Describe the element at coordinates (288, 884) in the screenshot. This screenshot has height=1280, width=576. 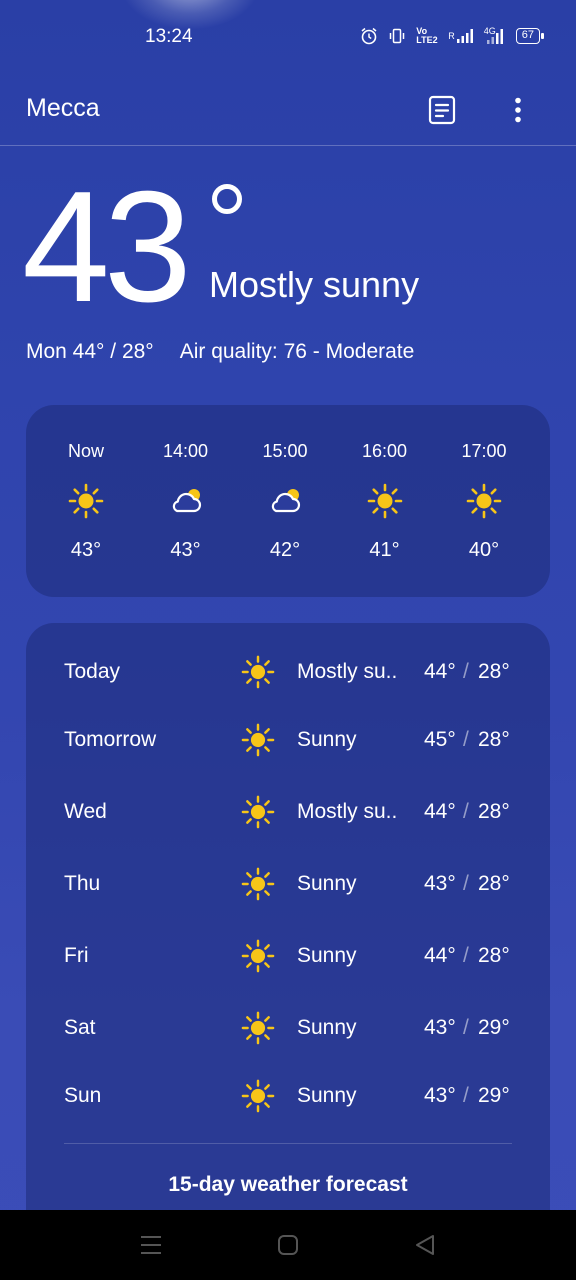
I see `daily-row: Thu Sunny 43° / 28°` at that location.